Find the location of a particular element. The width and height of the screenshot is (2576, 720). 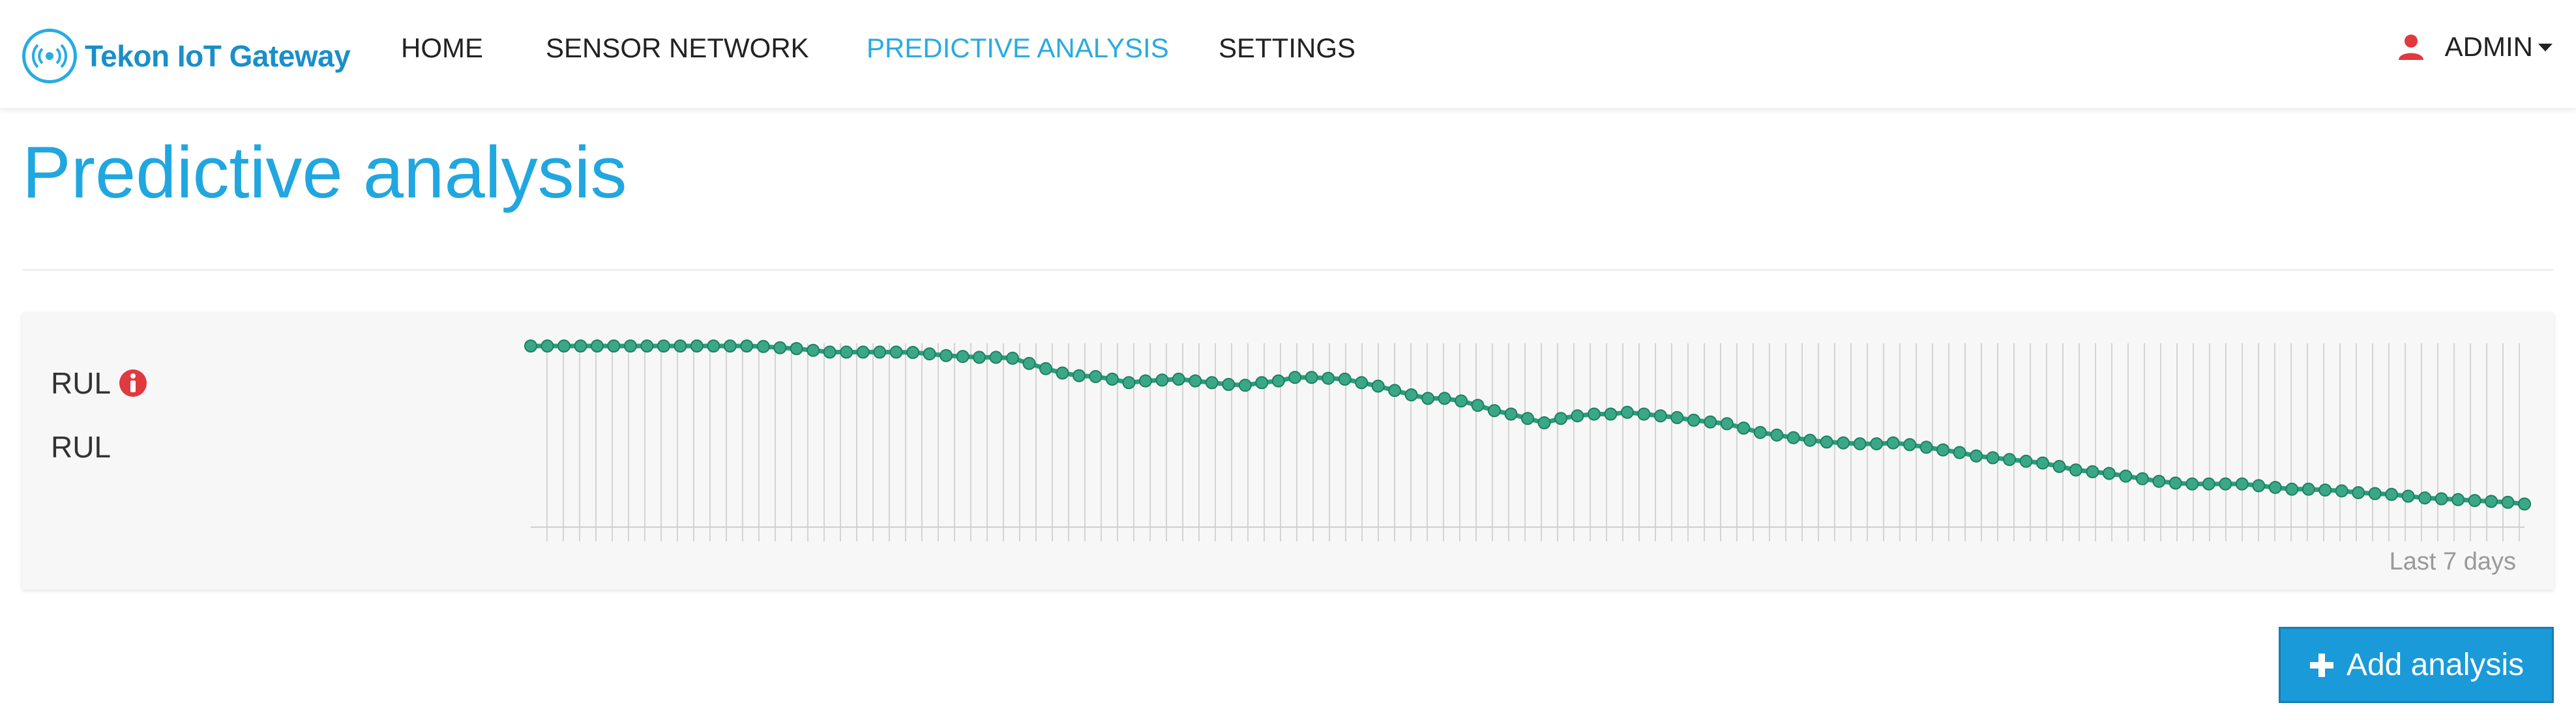

nav-item-settings: SETTINGS is located at coordinates (1287, 49).